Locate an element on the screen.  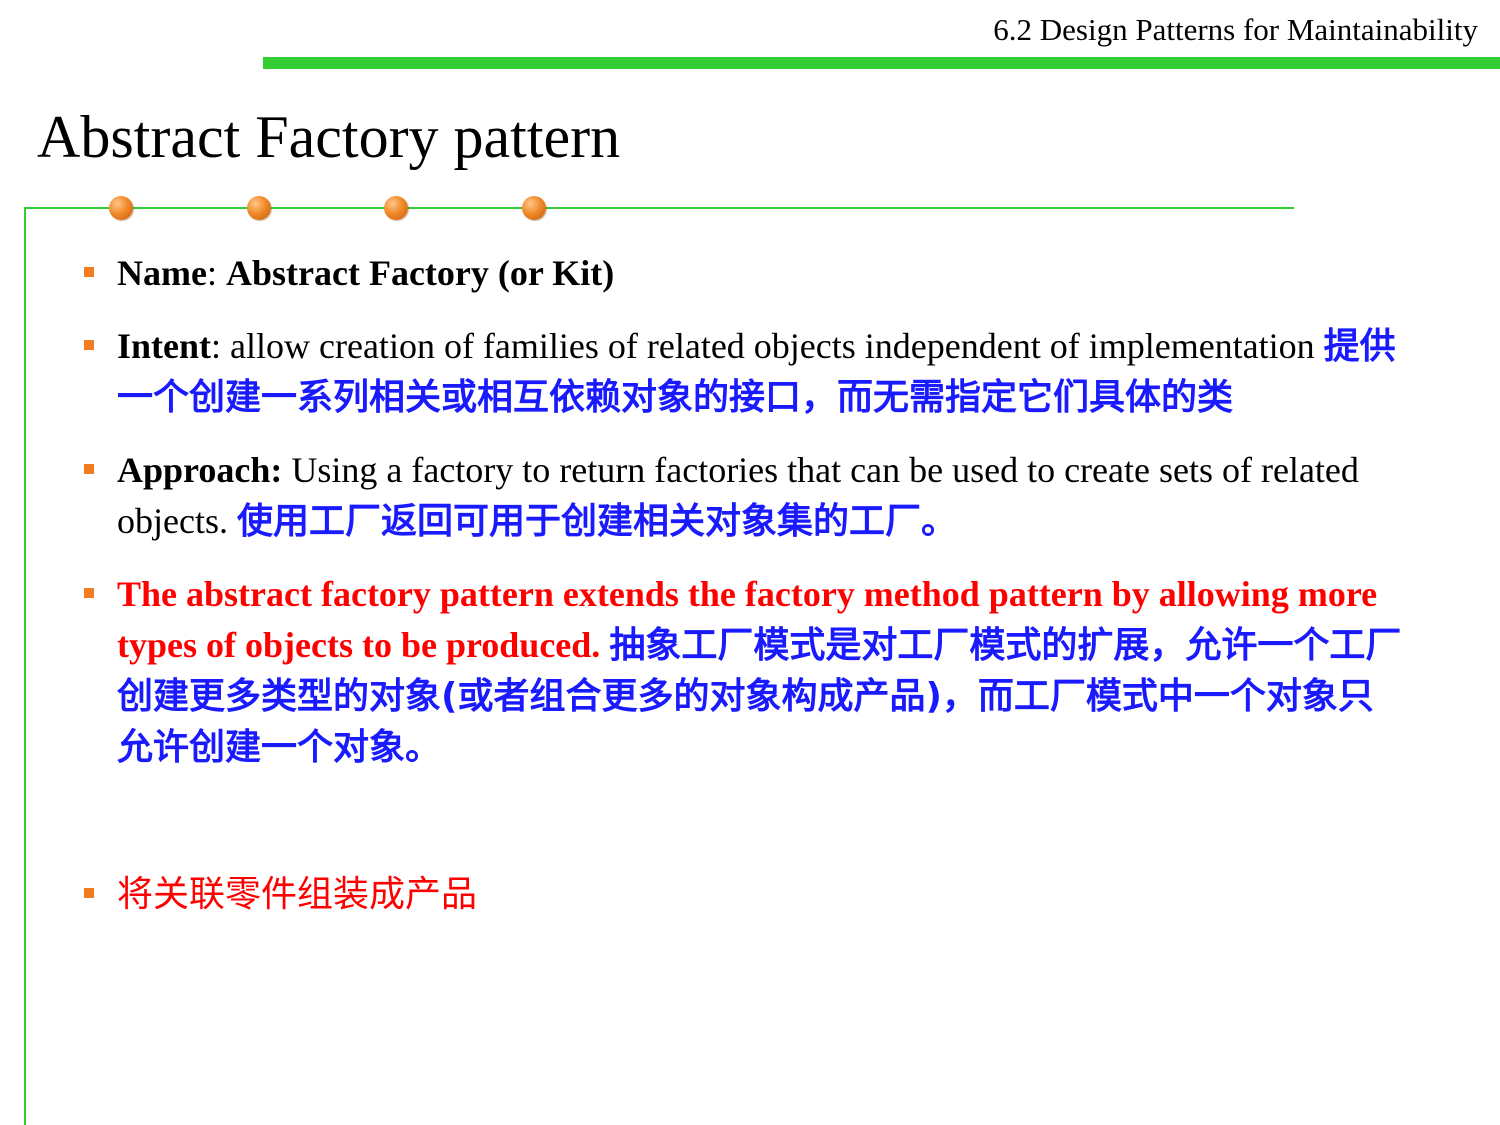
approach-label: Approach: is located at coordinates (200, 470).